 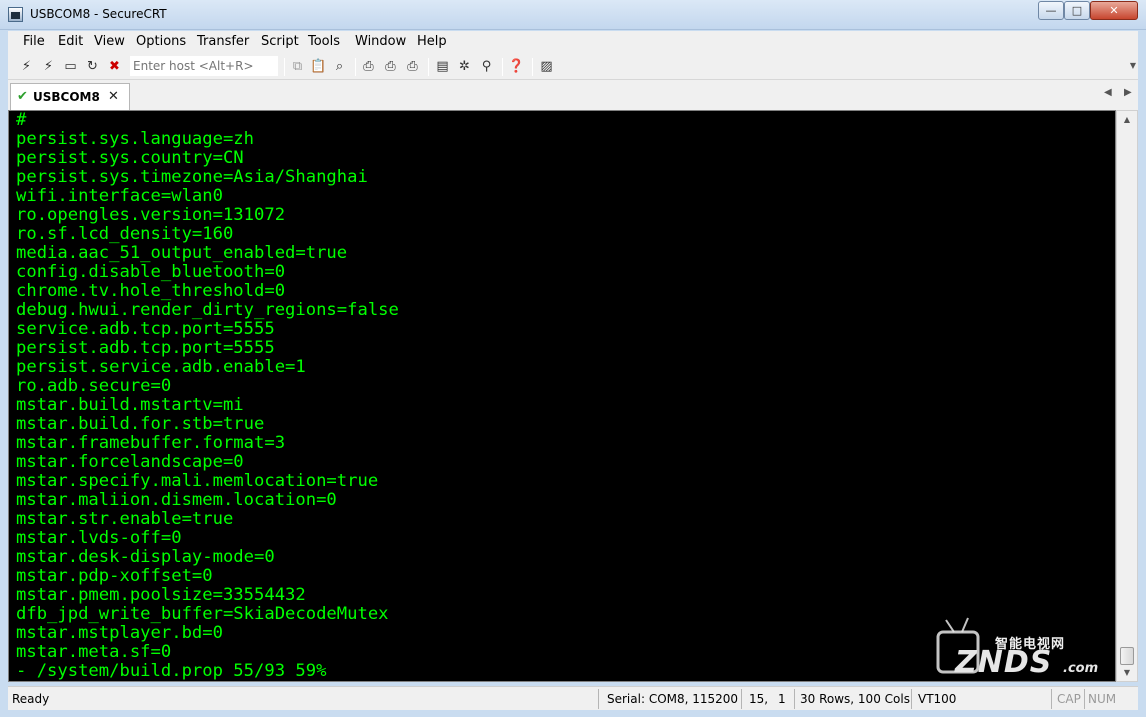 What do you see at coordinates (855, 699) in the screenshot?
I see `status-size: 30 Rows, 100 Cols` at bounding box center [855, 699].